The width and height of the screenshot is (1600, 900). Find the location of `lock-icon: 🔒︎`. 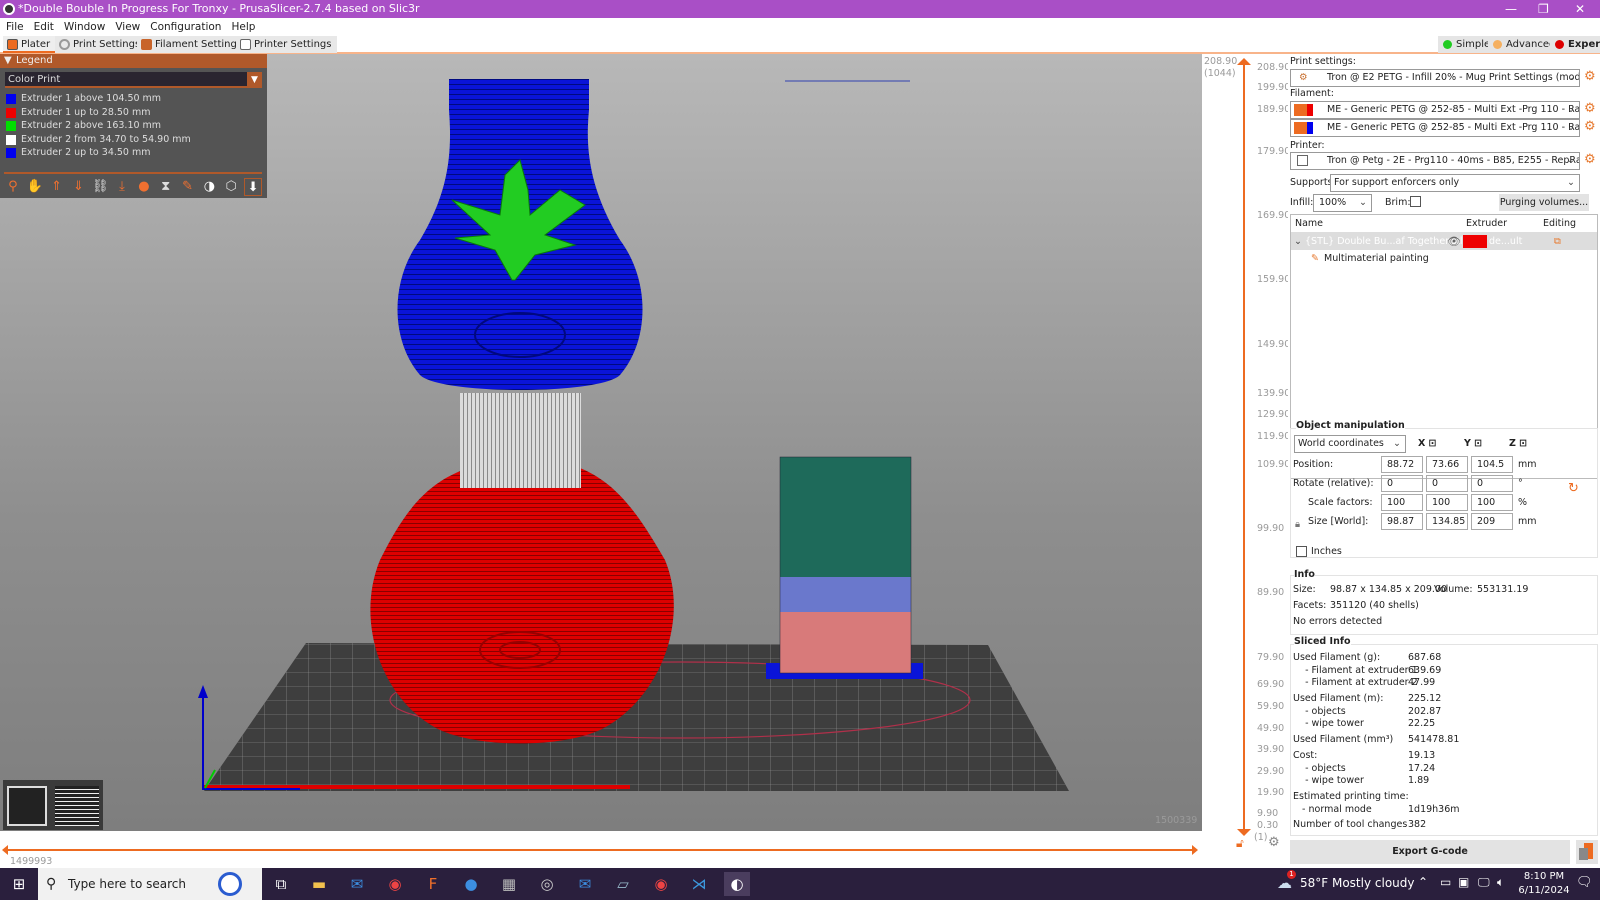

lock-icon: 🔒︎ is located at coordinates (1297, 524).